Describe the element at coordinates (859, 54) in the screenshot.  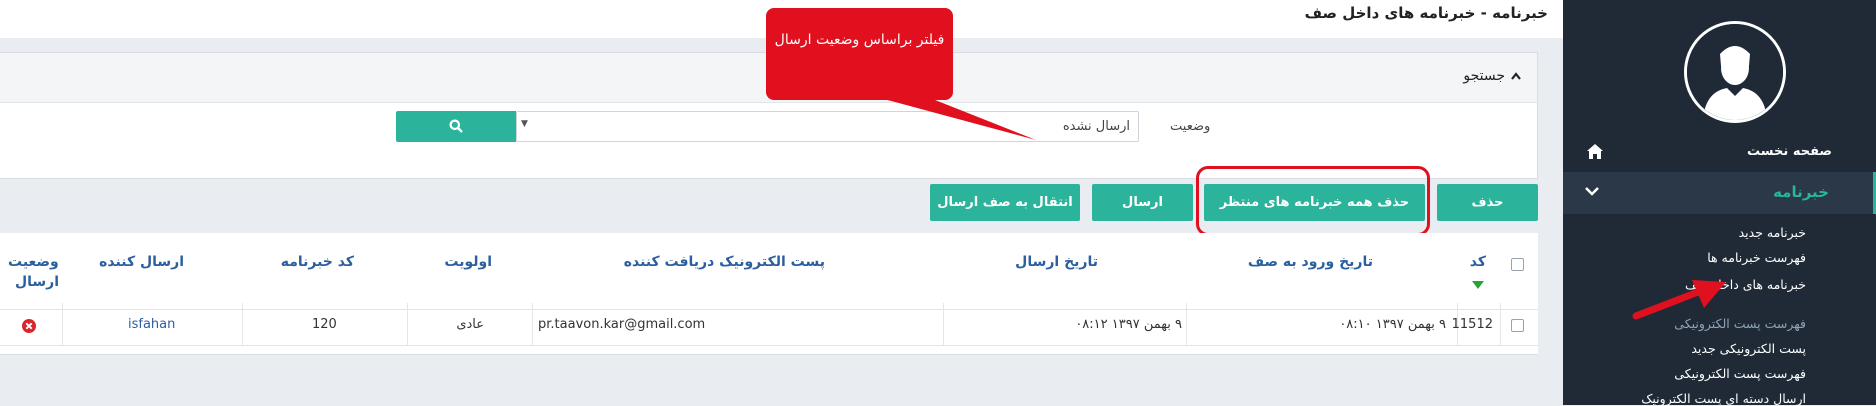
I see `annotation-tooltip: فیلتر براساس وضعیت ارسال` at that location.